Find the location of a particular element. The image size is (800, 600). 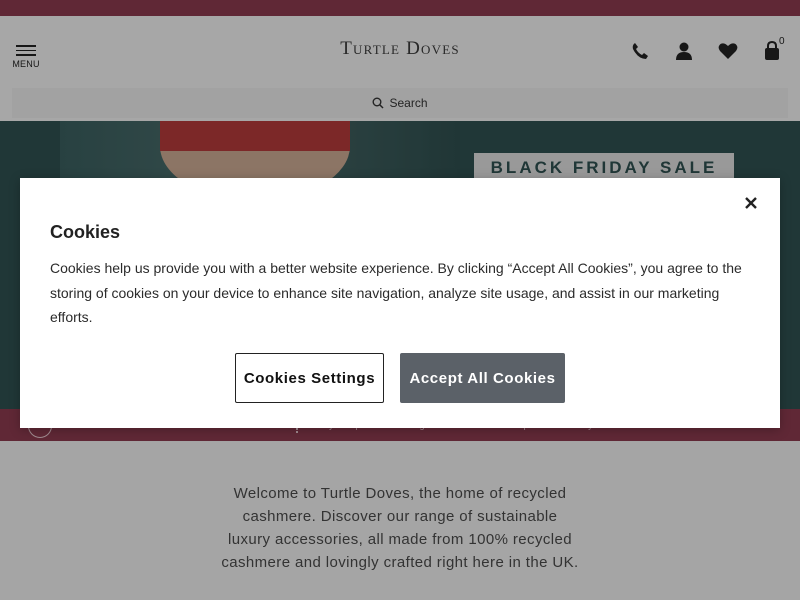

accept-all-cookies-button: Accept All Cookies is located at coordinates (482, 378).